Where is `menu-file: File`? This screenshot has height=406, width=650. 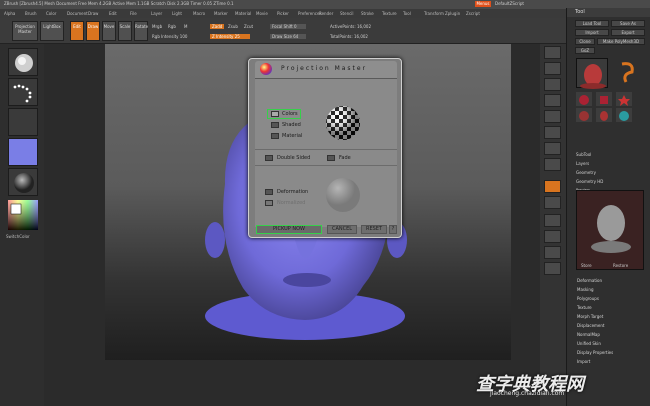 menu-file: File is located at coordinates (133, 13).